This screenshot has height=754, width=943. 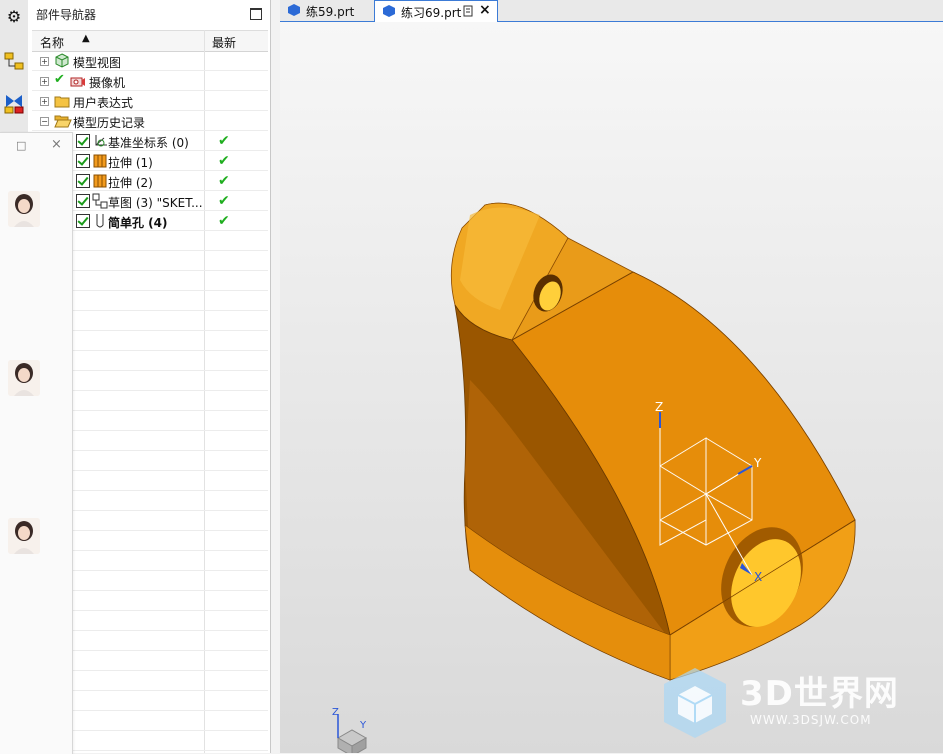 What do you see at coordinates (56, 144) in the screenshot?
I see `close-icon: ×` at bounding box center [56, 144].